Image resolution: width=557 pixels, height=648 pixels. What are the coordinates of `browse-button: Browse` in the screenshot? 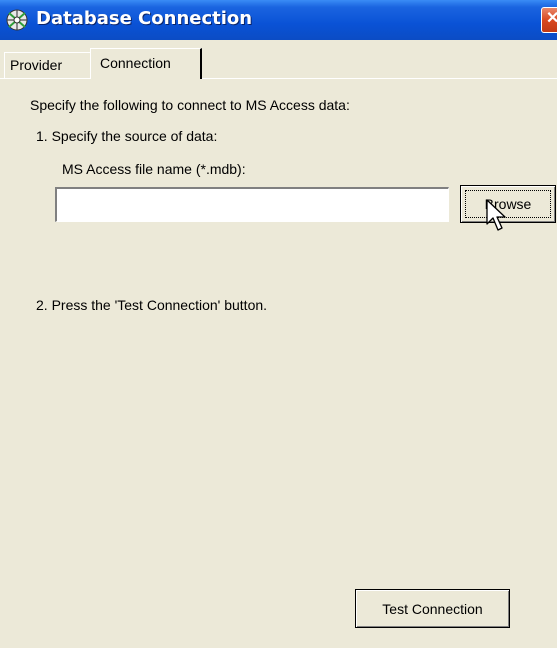 It's located at (508, 204).